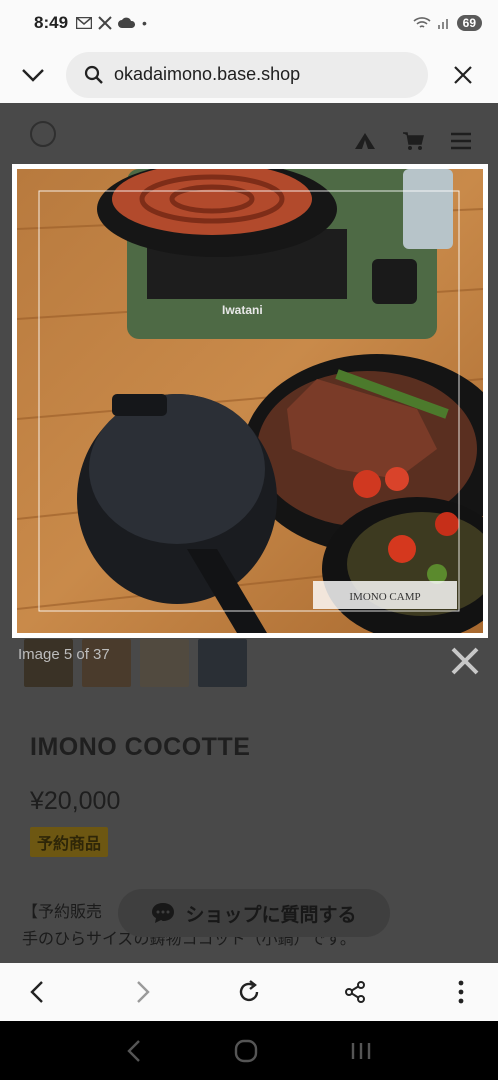  I want to click on battery-indicator: 69, so click(469, 23).